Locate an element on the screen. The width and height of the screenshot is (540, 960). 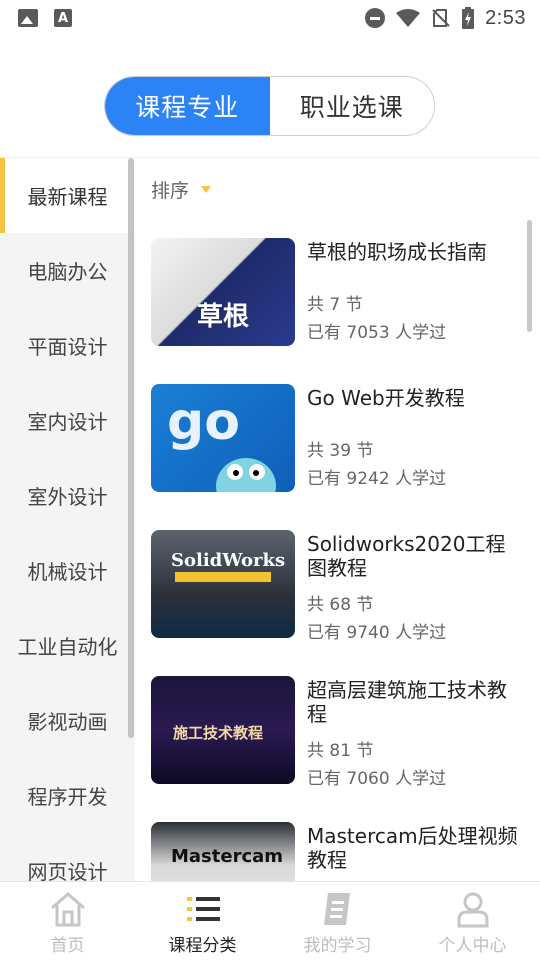
course-thumbnail: Mastercam is located at coordinates (223, 851).